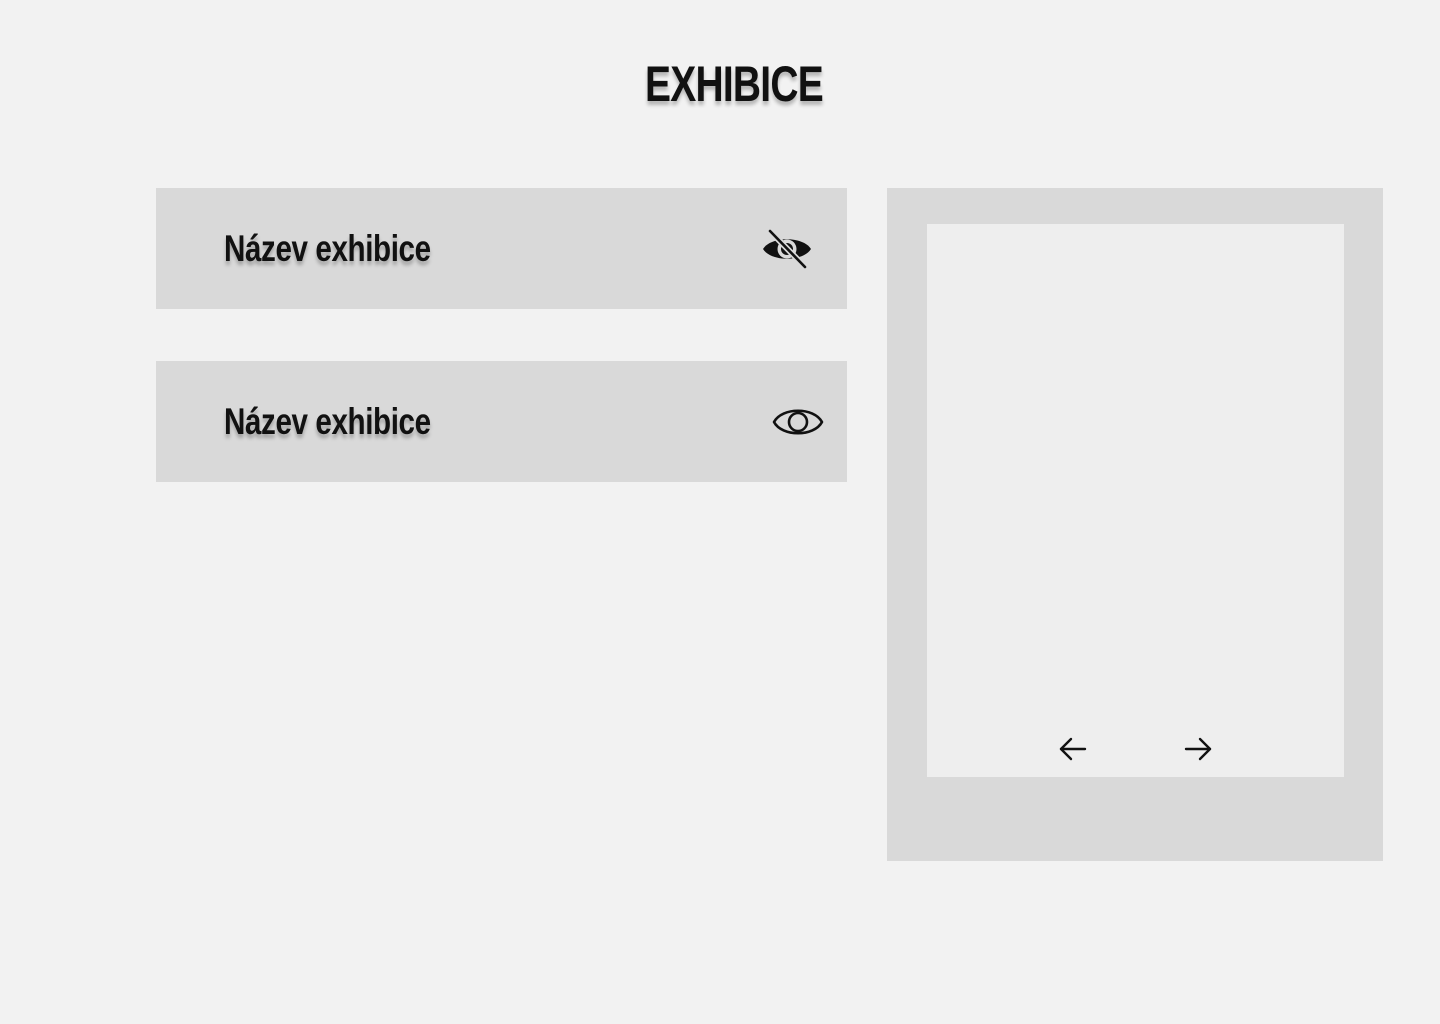 The height and width of the screenshot is (1024, 1440). I want to click on arrow-right-icon-svg, so click(1198, 749).